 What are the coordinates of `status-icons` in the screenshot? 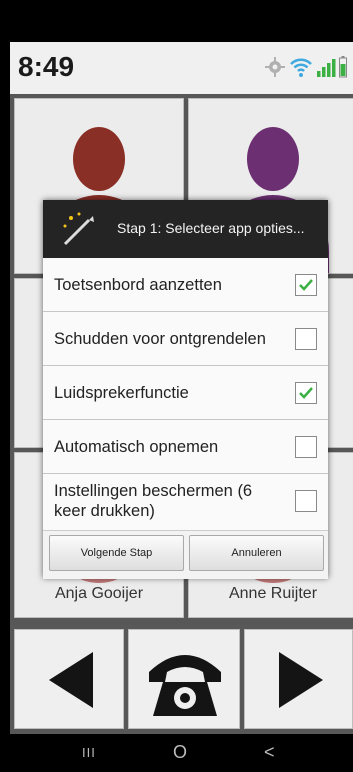 It's located at (305, 69).